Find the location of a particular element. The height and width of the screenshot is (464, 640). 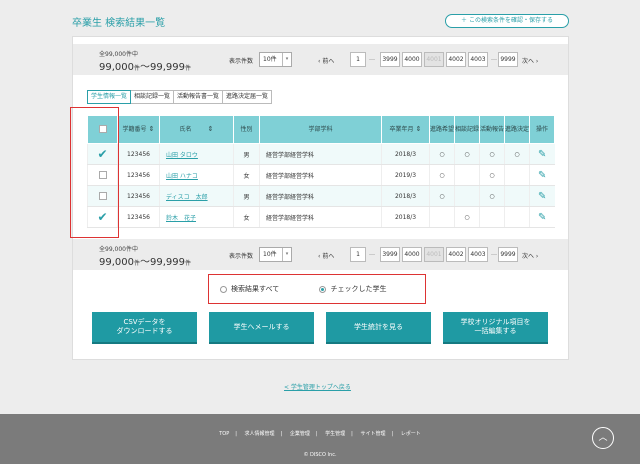

tab-activity-reports: 活動報告書一覧 is located at coordinates (198, 97).